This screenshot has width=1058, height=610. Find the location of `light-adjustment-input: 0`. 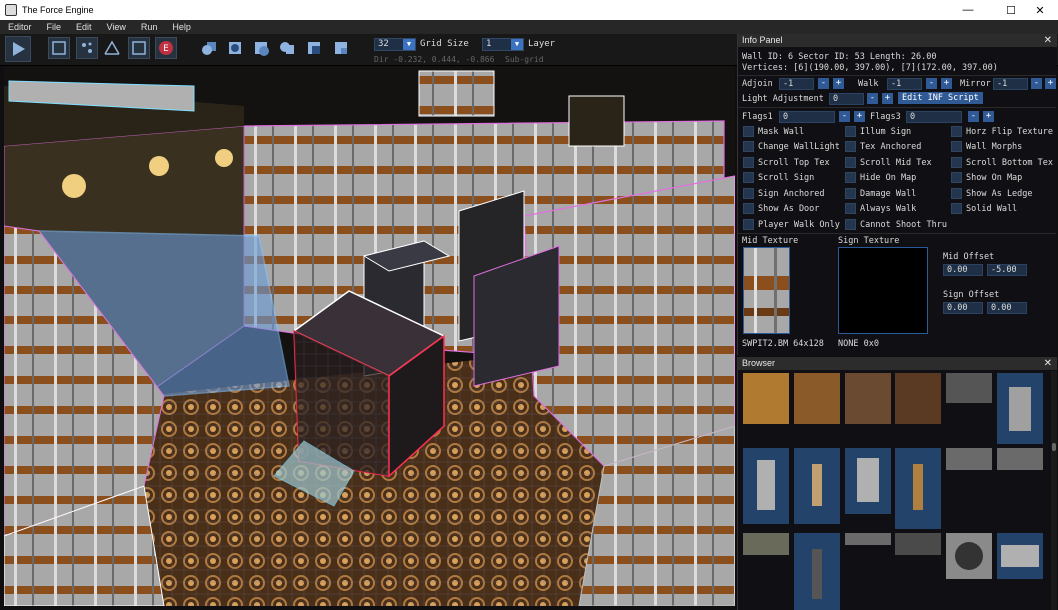

light-adjustment-input: 0 is located at coordinates (846, 99).